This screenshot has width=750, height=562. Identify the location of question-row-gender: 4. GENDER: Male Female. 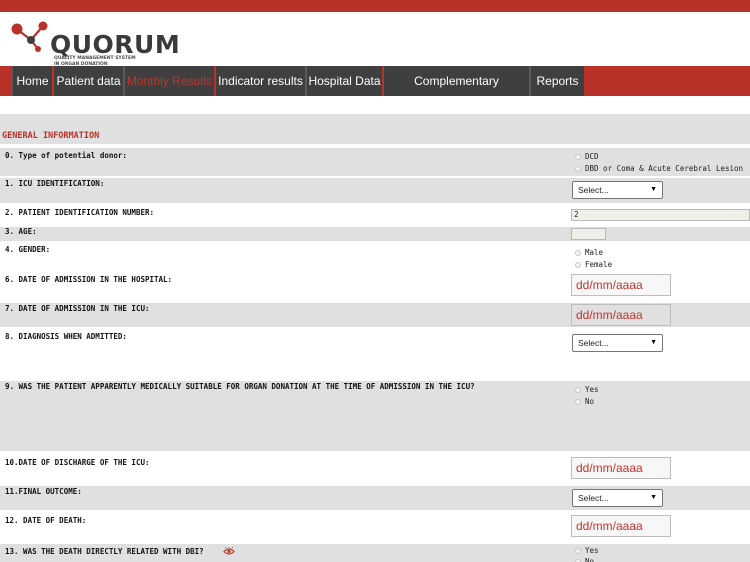
(375, 257).